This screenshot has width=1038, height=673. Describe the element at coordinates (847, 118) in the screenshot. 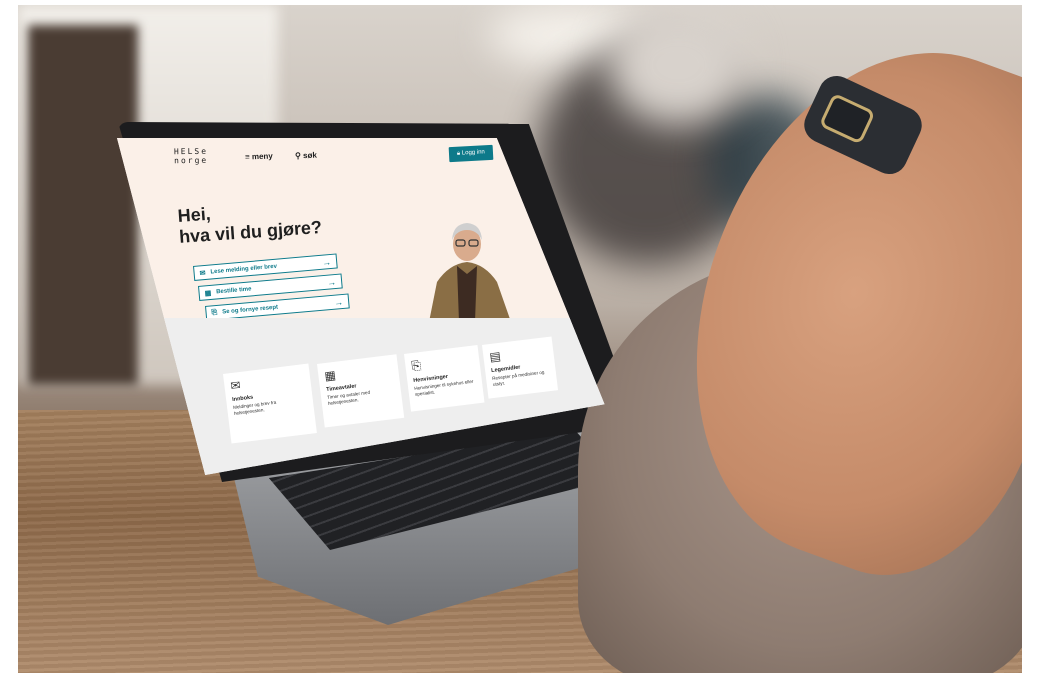

I see `watch-face` at that location.